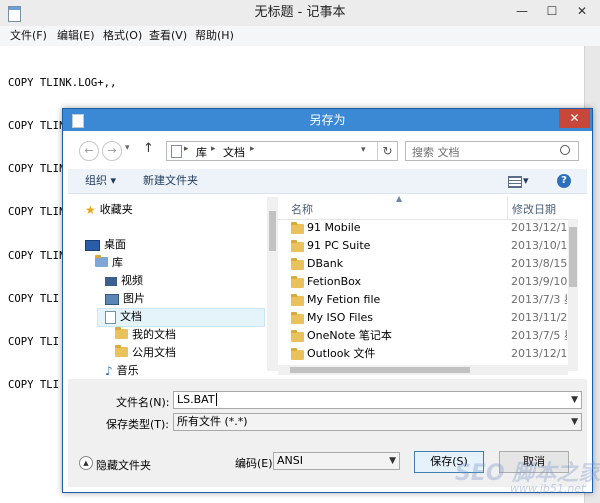 Image resolution: width=600 pixels, height=503 pixels. I want to click on nav-music: ♪ 音乐, so click(122, 370).